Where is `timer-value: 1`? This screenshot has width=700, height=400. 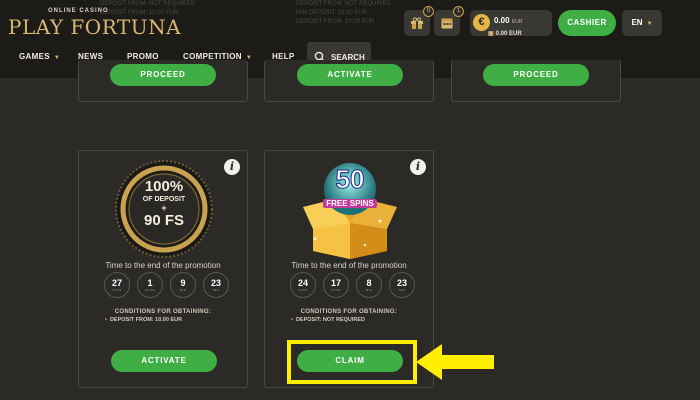
timer-value: 1 is located at coordinates (150, 283).